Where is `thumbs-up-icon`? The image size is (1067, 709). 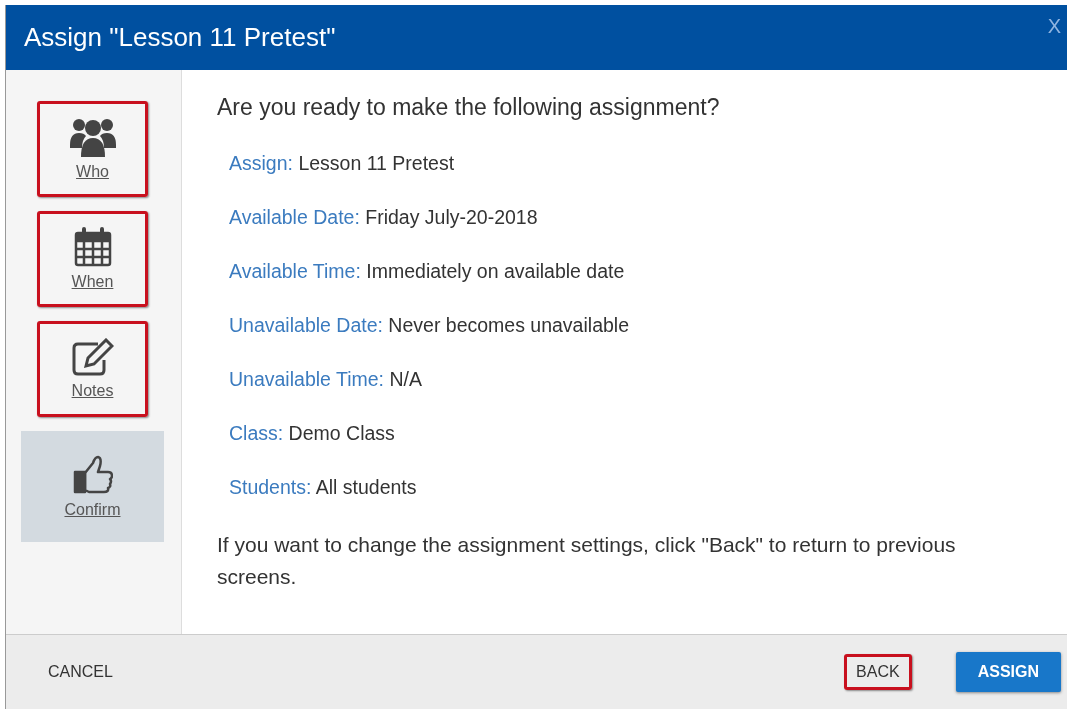
thumbs-up-icon is located at coordinates (92, 474).